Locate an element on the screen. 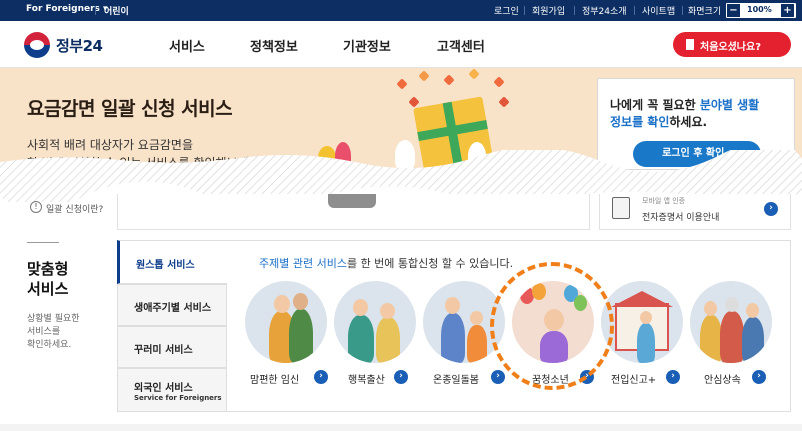  info-icon: ! is located at coordinates (36, 207).